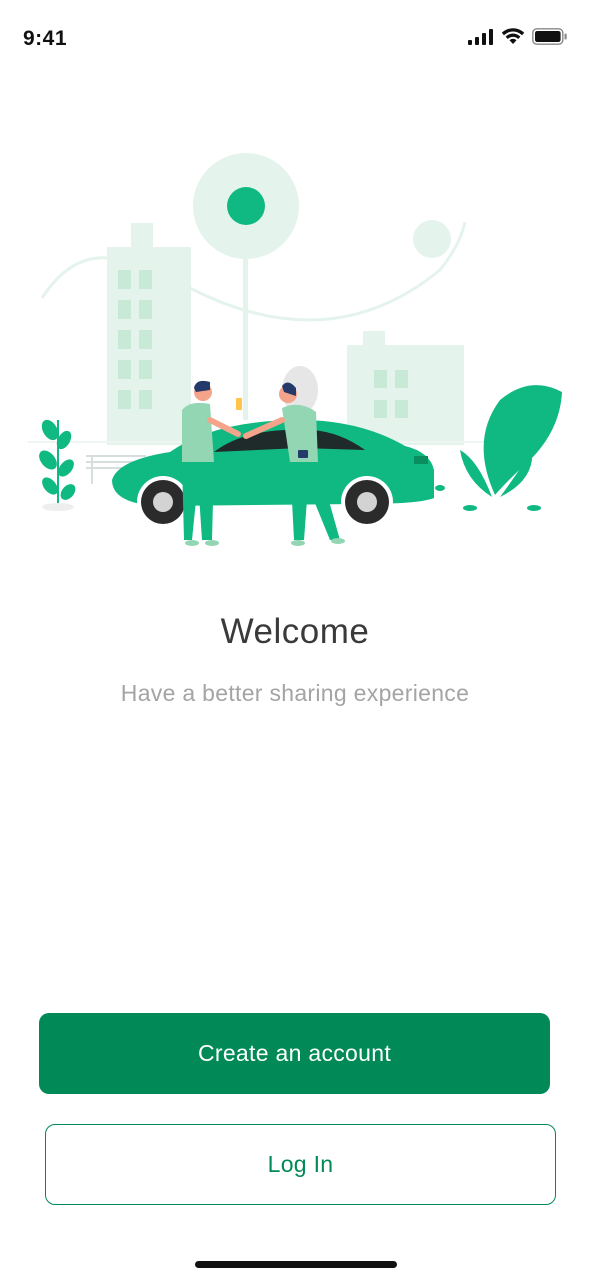 This screenshot has width=590, height=1280. Describe the element at coordinates (295, 693) in the screenshot. I see `welcome-subtitle: Have a better sharing experience` at that location.